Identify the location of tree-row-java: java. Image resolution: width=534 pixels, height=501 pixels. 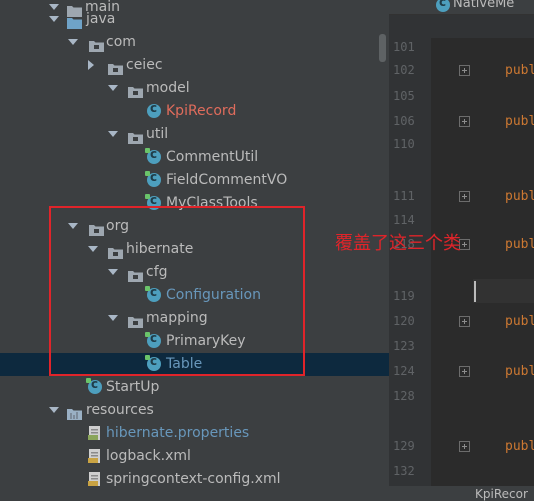
(194, 19).